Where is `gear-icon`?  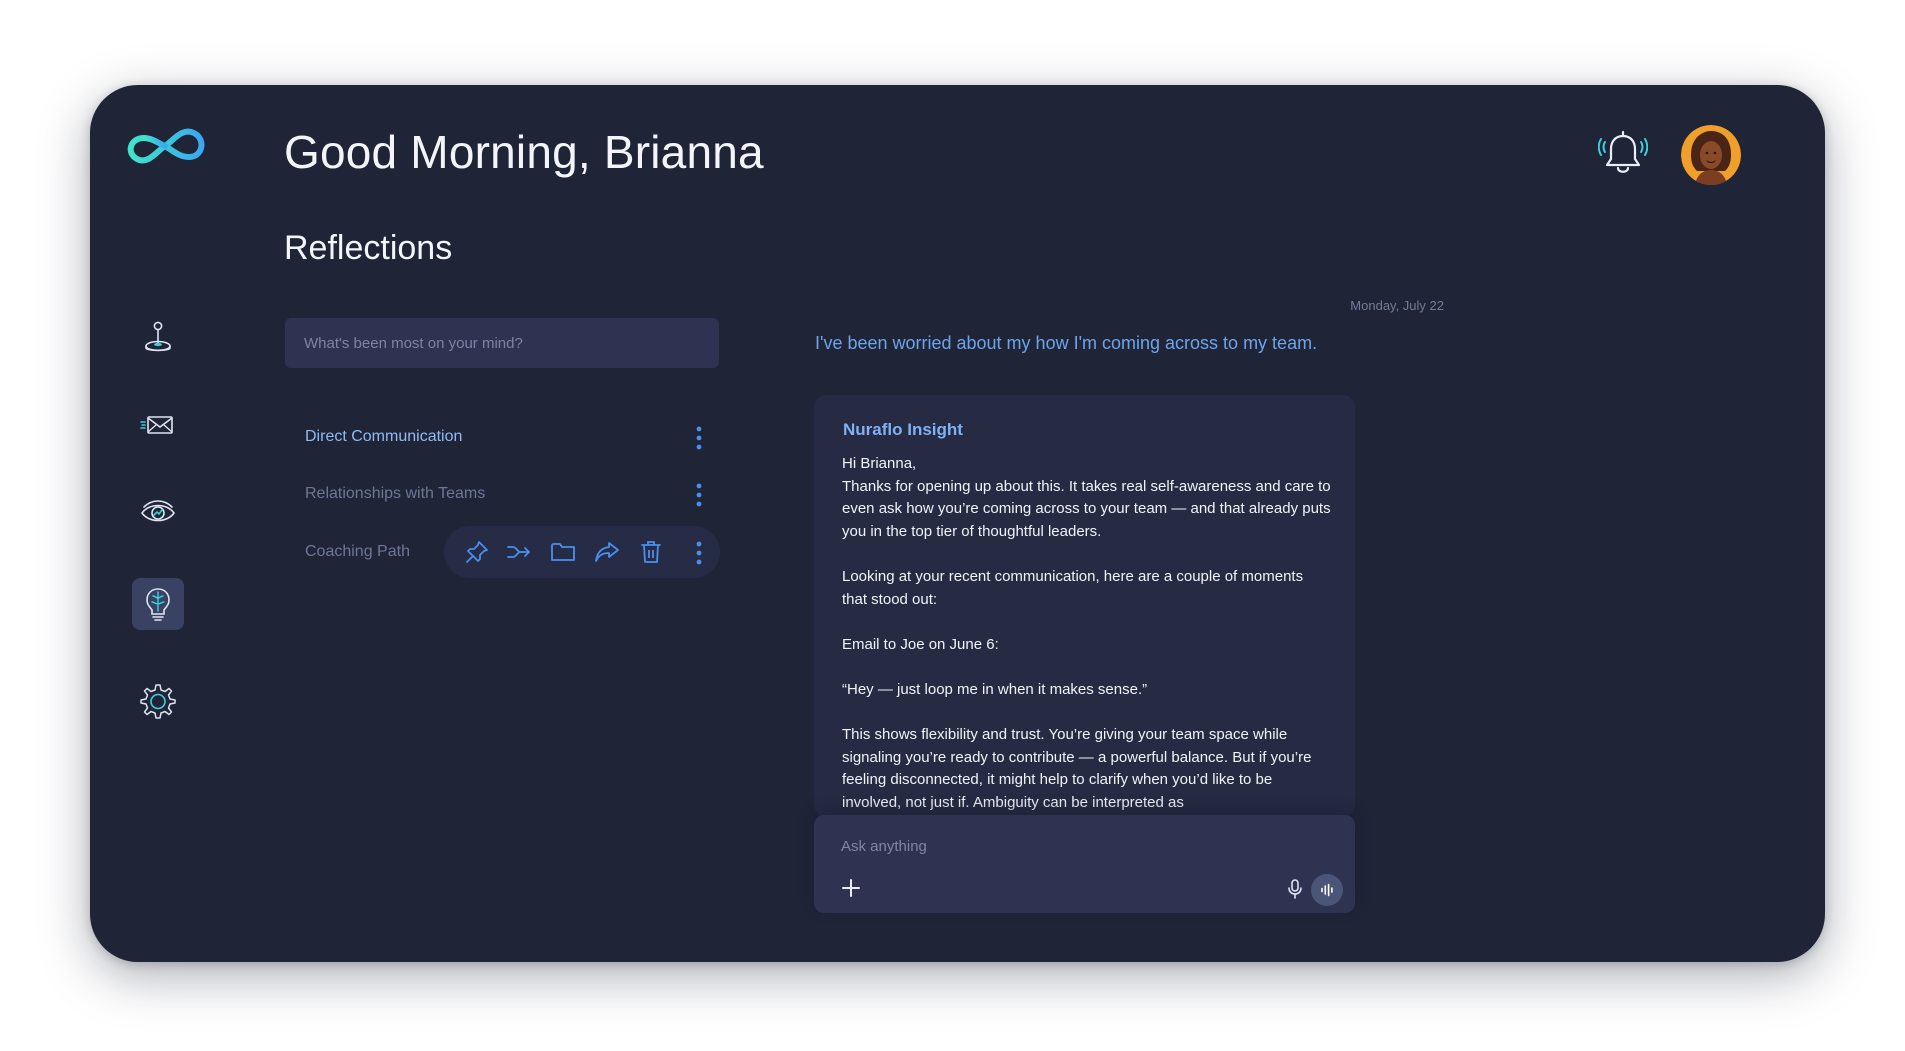 gear-icon is located at coordinates (158, 701).